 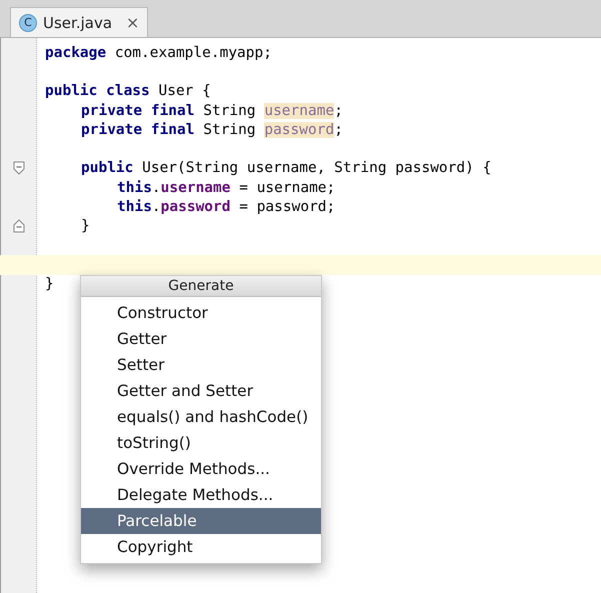 I want to click on code-line: private final String username;, so click(x=211, y=110).